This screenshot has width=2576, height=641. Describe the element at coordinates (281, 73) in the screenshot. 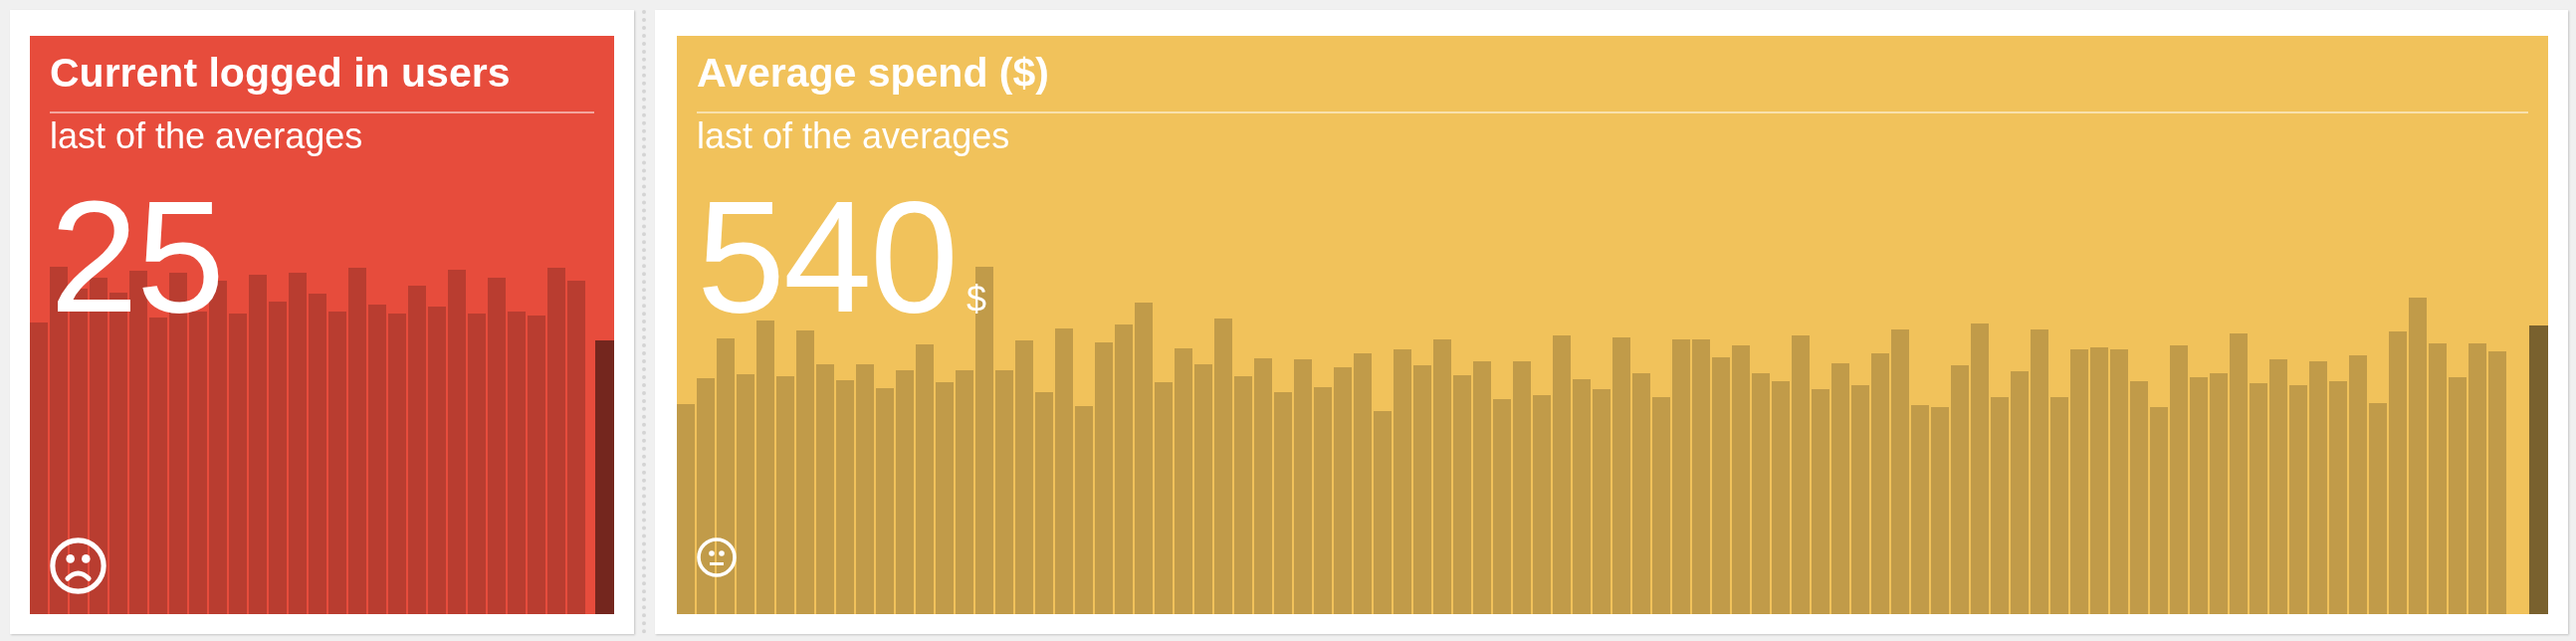

I see `widget-title: Current logged in users` at that location.